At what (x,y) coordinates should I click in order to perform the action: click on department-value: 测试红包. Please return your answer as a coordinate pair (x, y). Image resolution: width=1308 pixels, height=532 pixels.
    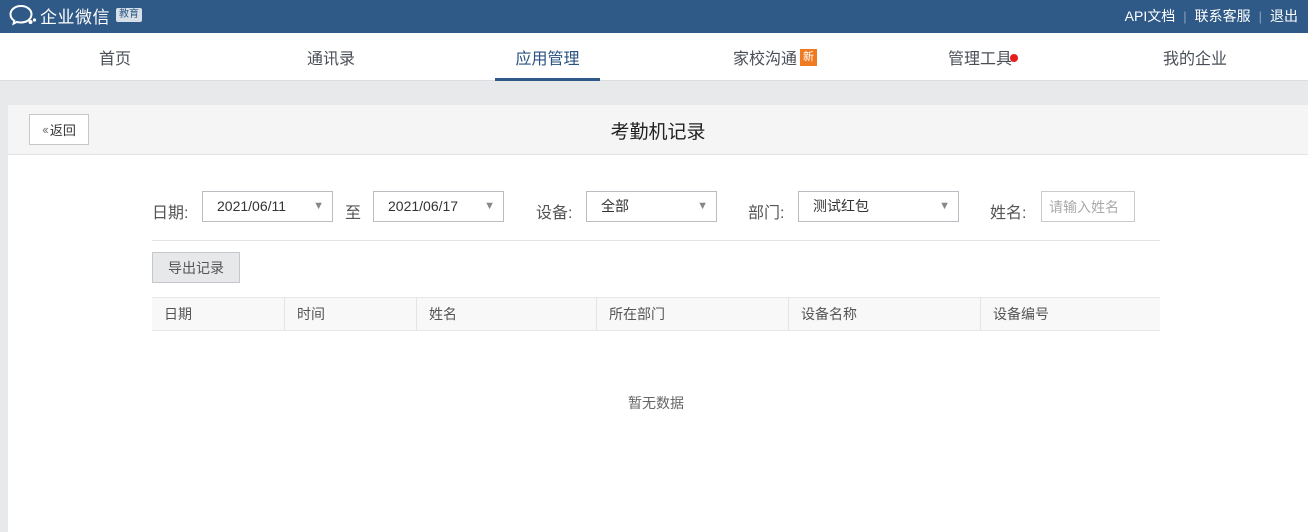
    Looking at the image, I should click on (841, 206).